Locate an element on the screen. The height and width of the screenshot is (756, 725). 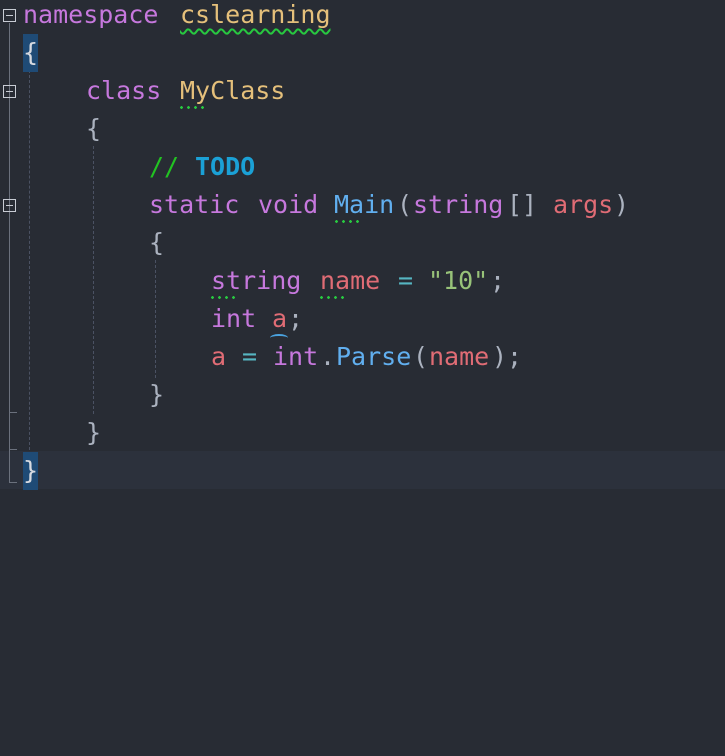
comment-slashes: // is located at coordinates (164, 166).